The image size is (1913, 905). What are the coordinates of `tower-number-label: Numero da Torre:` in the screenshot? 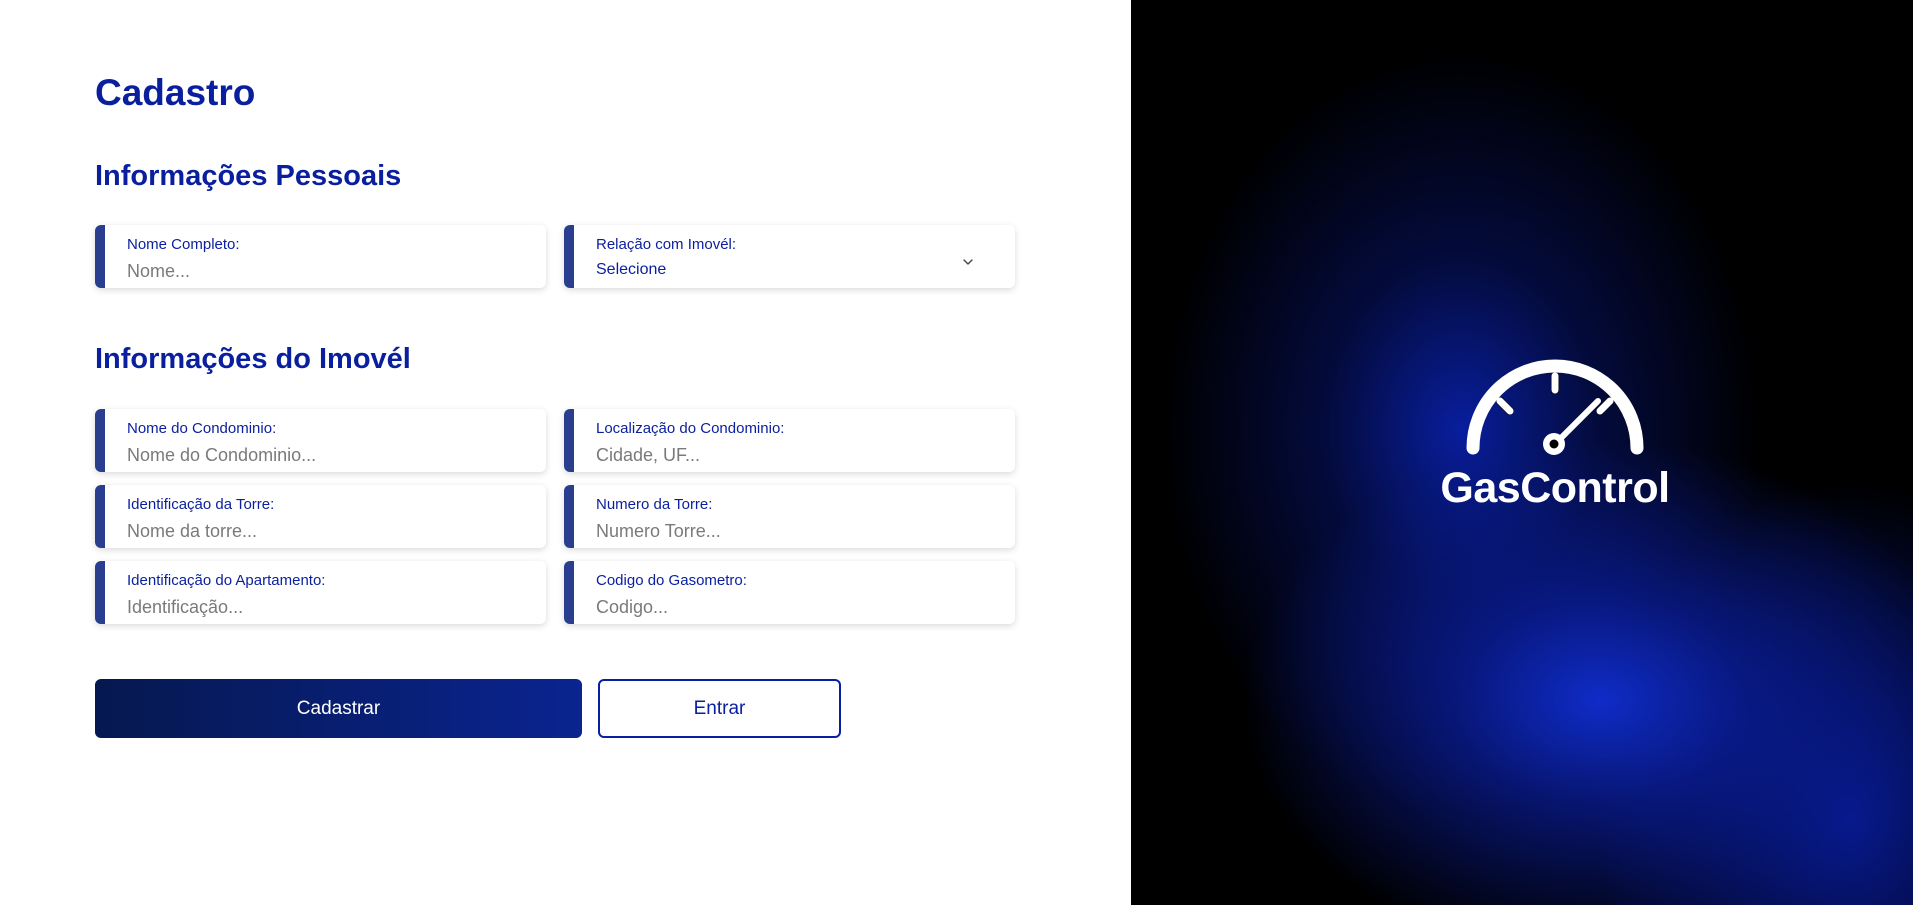 It's located at (654, 504).